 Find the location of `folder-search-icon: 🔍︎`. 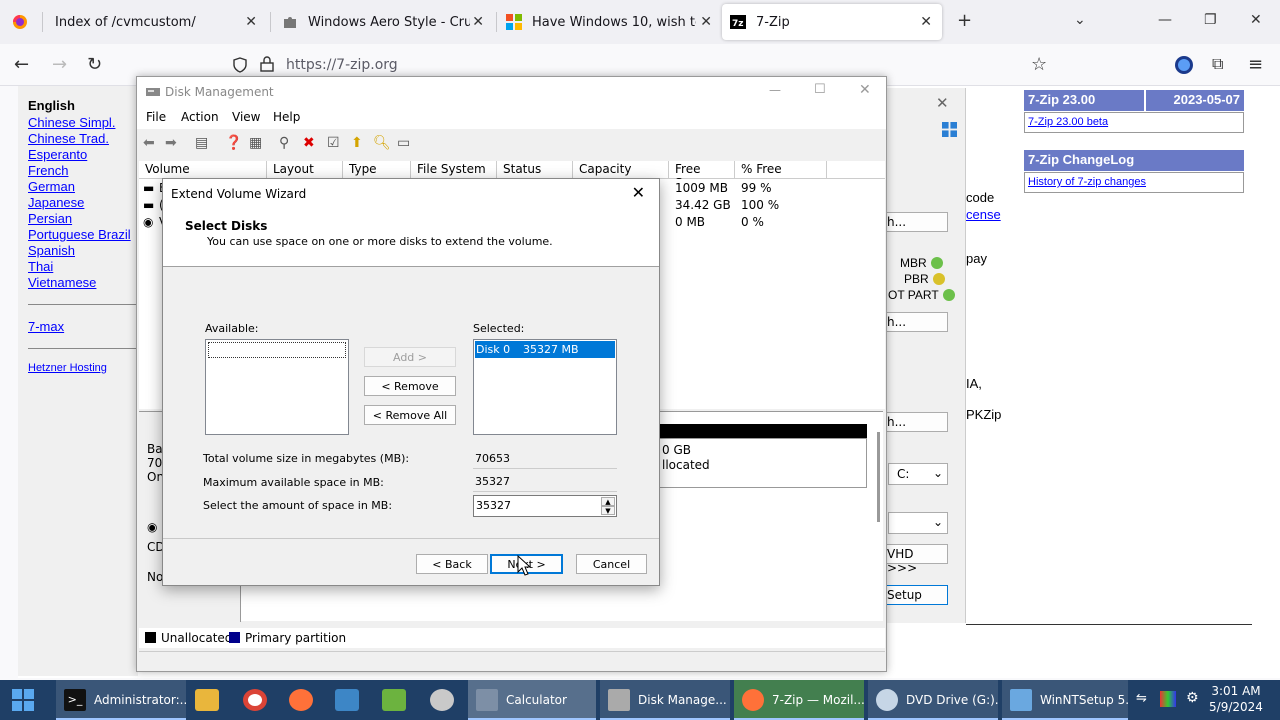

folder-search-icon: 🔍︎ is located at coordinates (382, 143).